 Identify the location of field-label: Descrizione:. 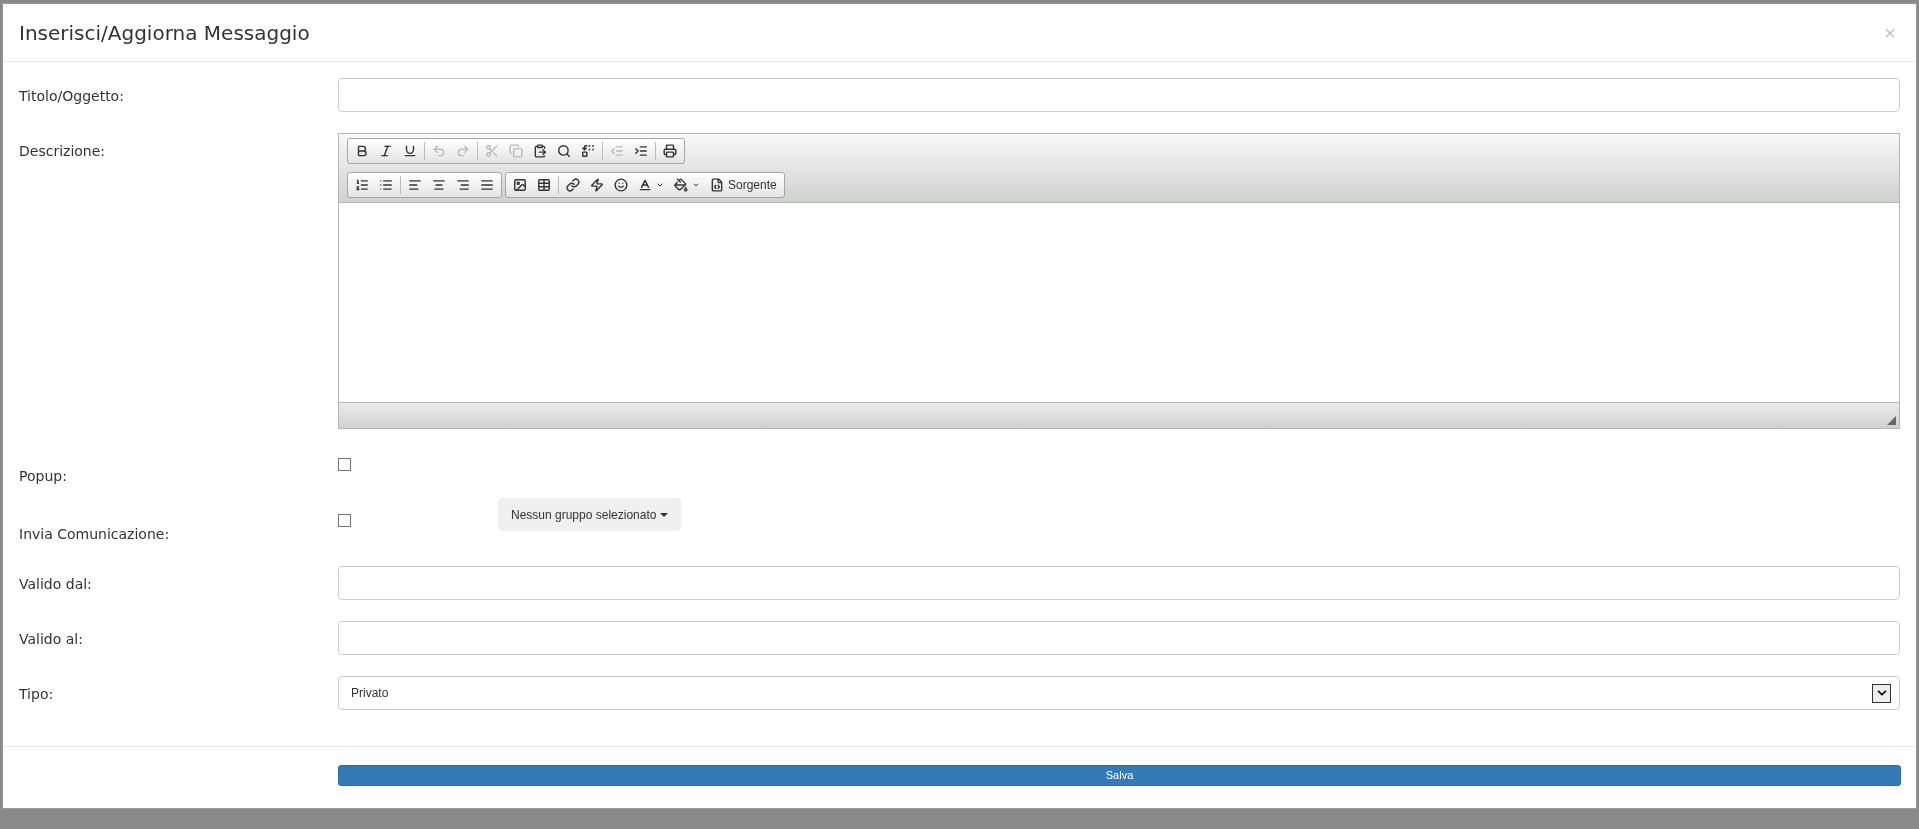
(63, 151).